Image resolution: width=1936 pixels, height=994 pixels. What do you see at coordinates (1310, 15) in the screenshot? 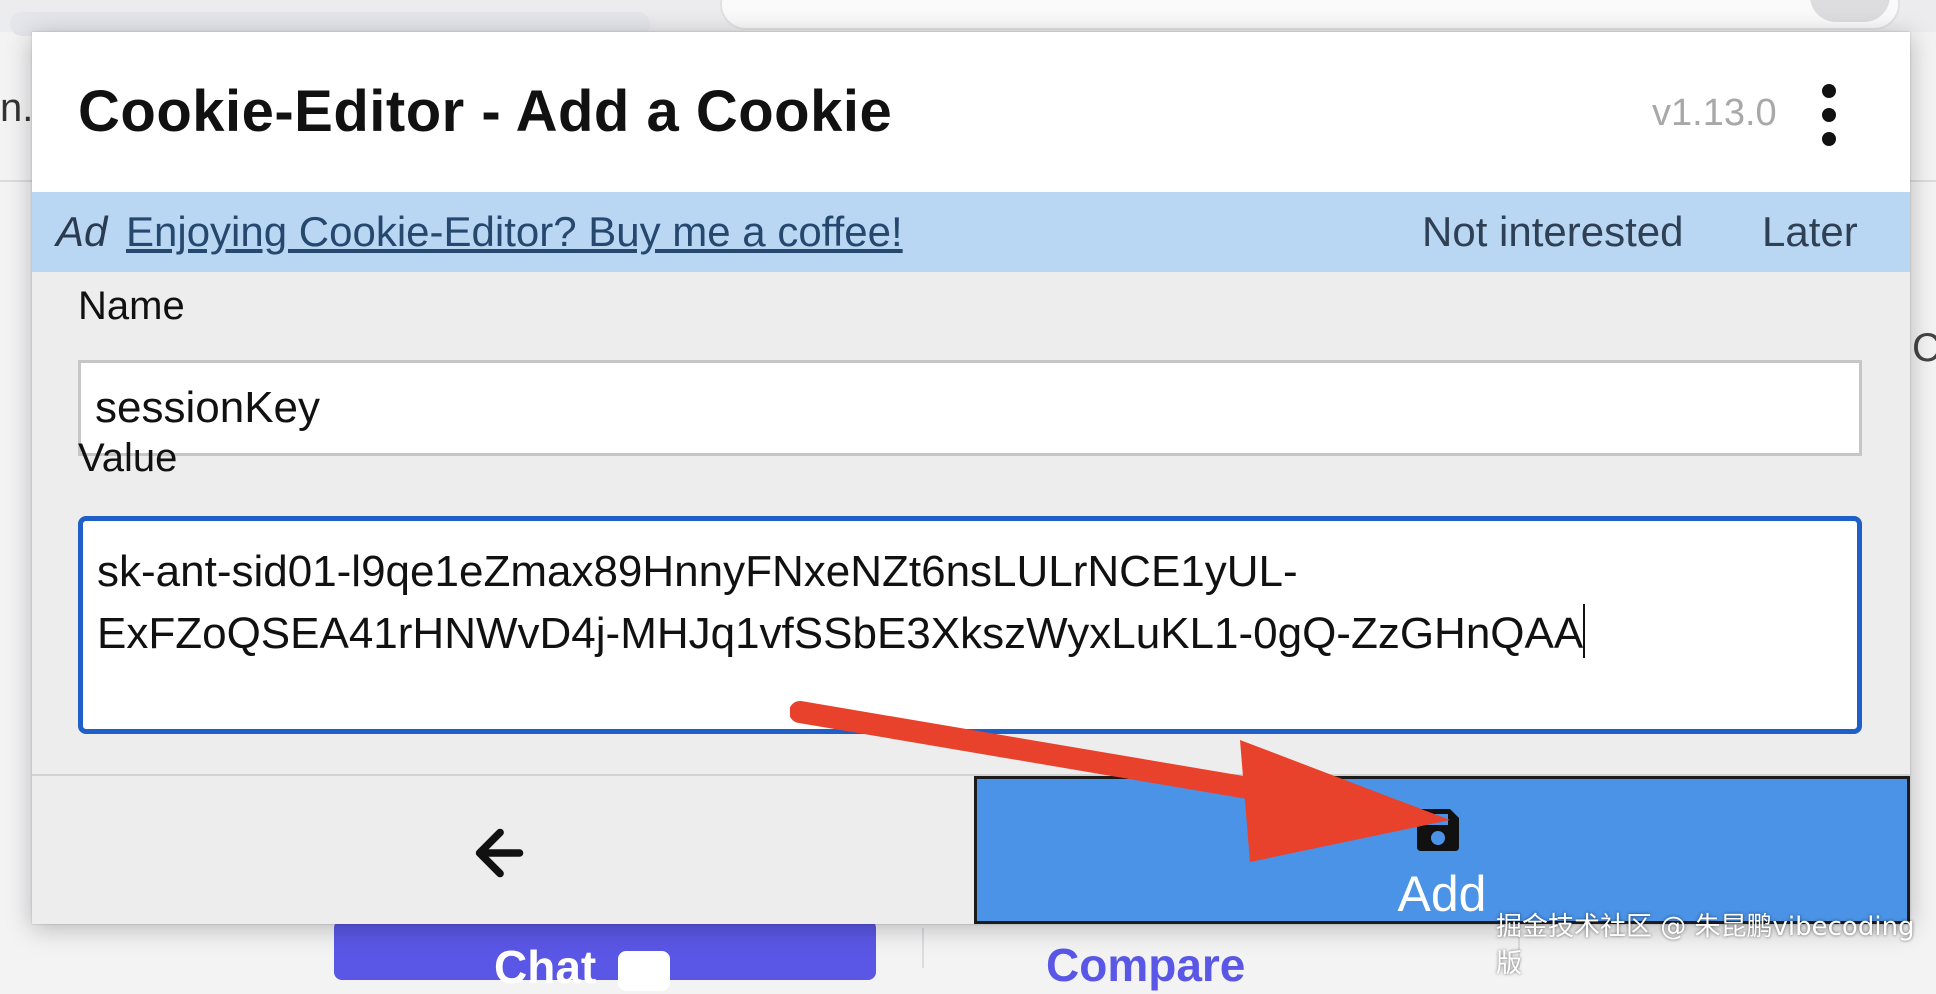
I see `background-address-bar` at bounding box center [1310, 15].